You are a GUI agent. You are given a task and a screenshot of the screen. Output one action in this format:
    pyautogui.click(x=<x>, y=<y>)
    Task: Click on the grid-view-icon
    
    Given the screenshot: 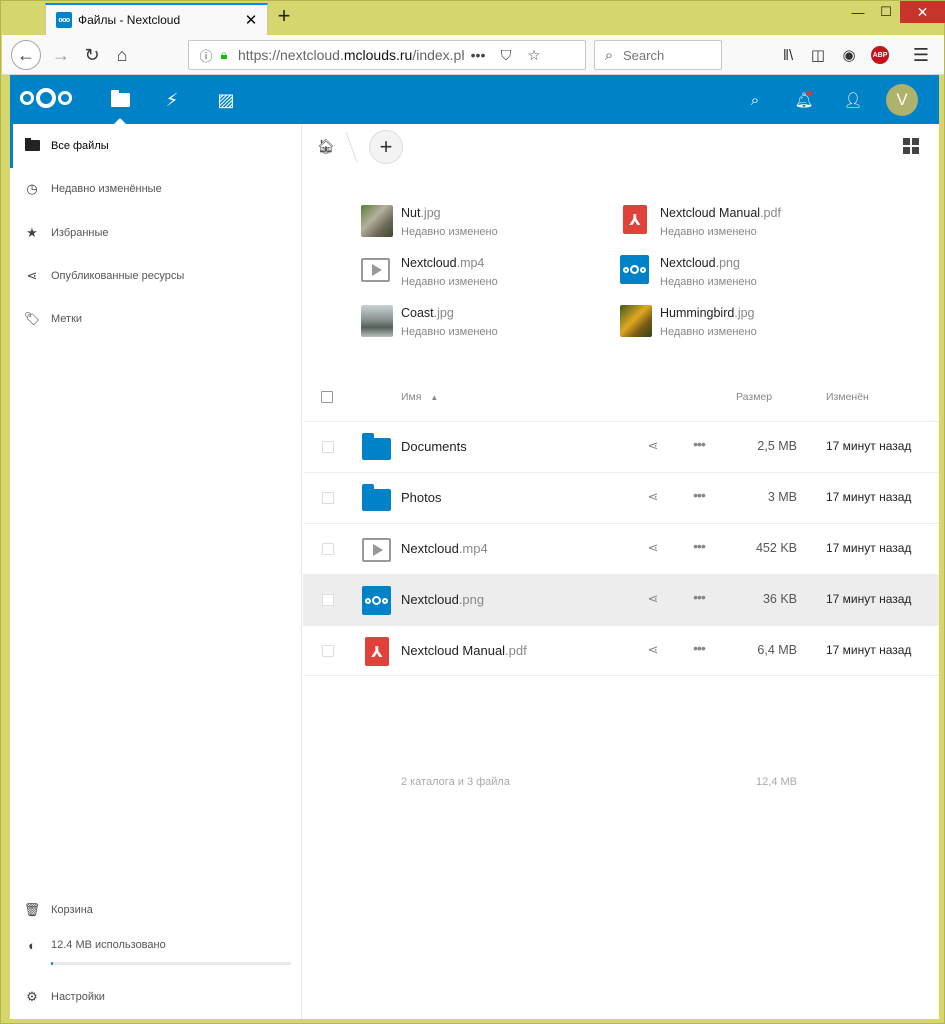 What is the action you would take?
    pyautogui.click(x=911, y=146)
    